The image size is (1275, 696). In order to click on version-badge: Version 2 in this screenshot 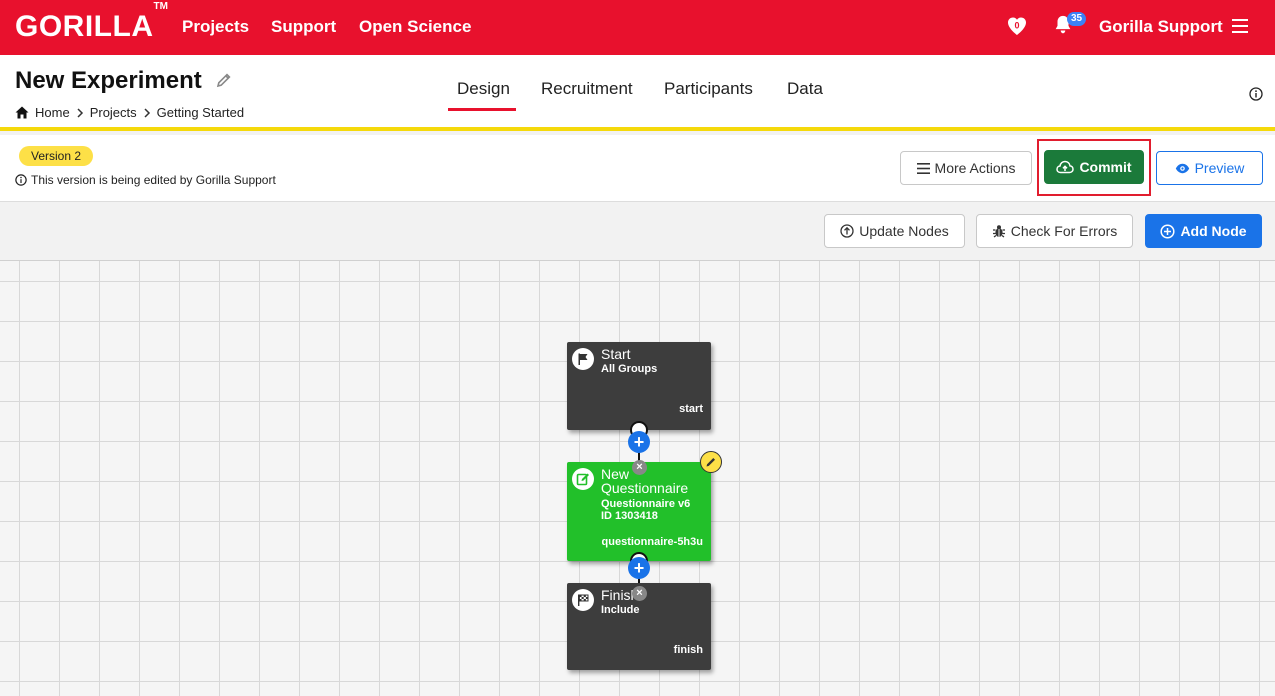, I will do `click(56, 156)`.